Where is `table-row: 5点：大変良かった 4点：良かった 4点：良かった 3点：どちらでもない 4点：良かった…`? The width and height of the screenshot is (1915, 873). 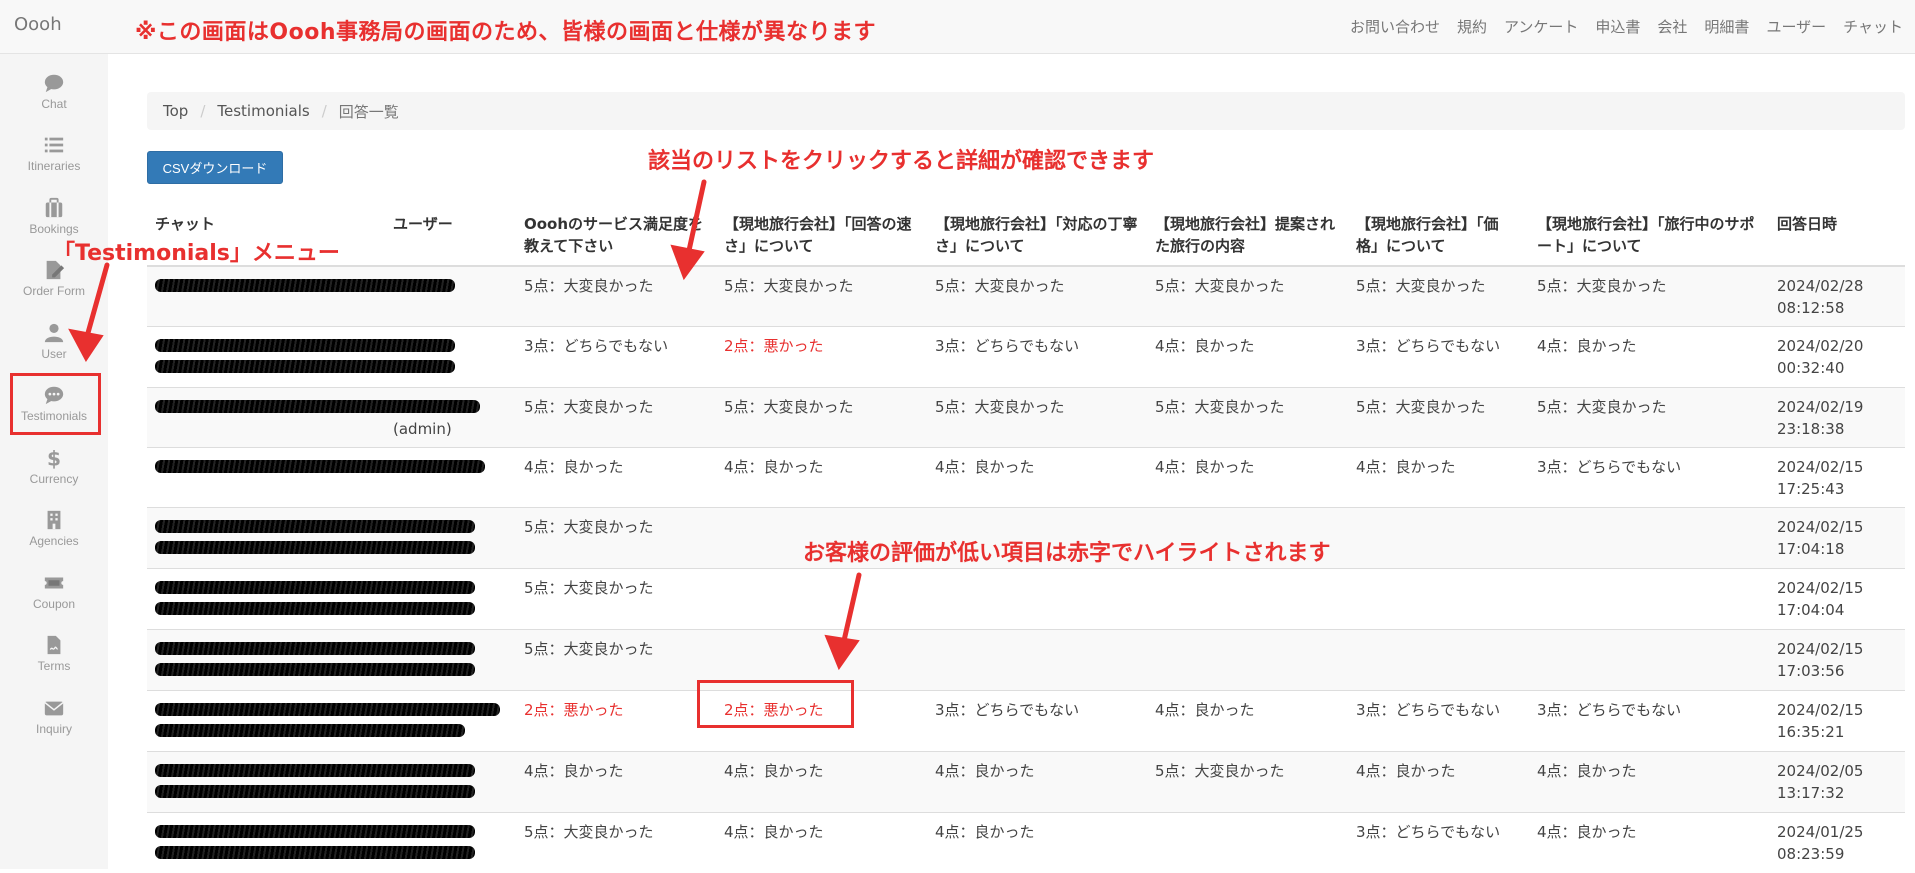 table-row: 5点：大変良かった 4点：良かった 4点：良かった 3点：どちらでもない 4点：良かった… is located at coordinates (1026, 842).